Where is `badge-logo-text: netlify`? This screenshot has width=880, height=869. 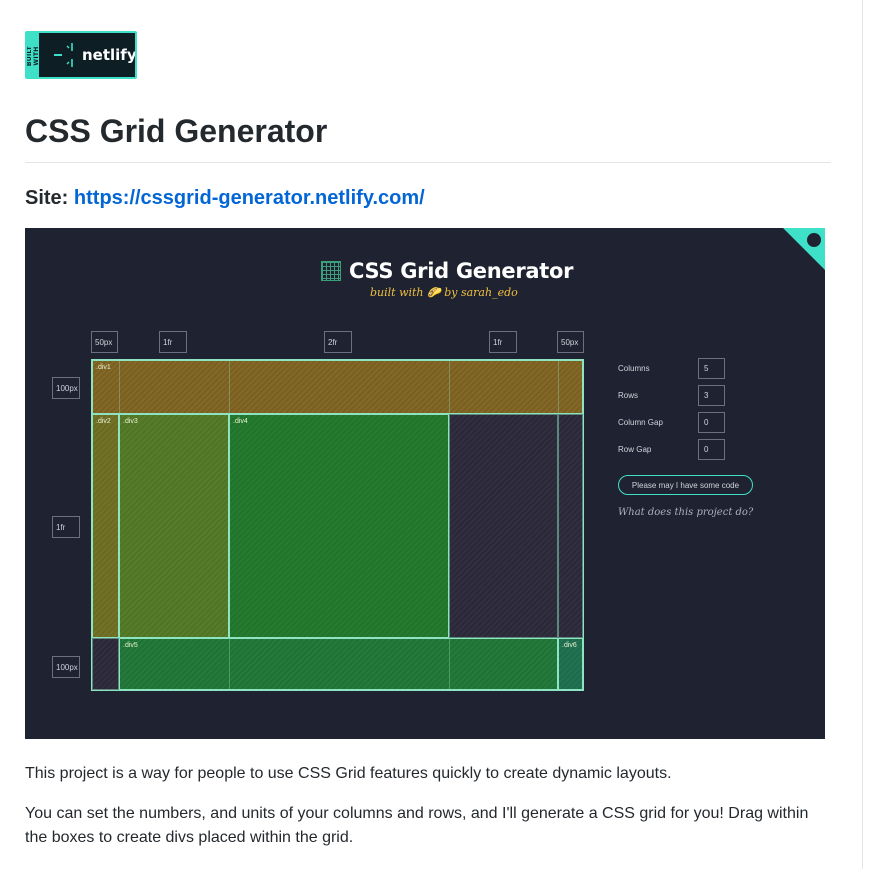
badge-logo-text: netlify is located at coordinates (109, 55).